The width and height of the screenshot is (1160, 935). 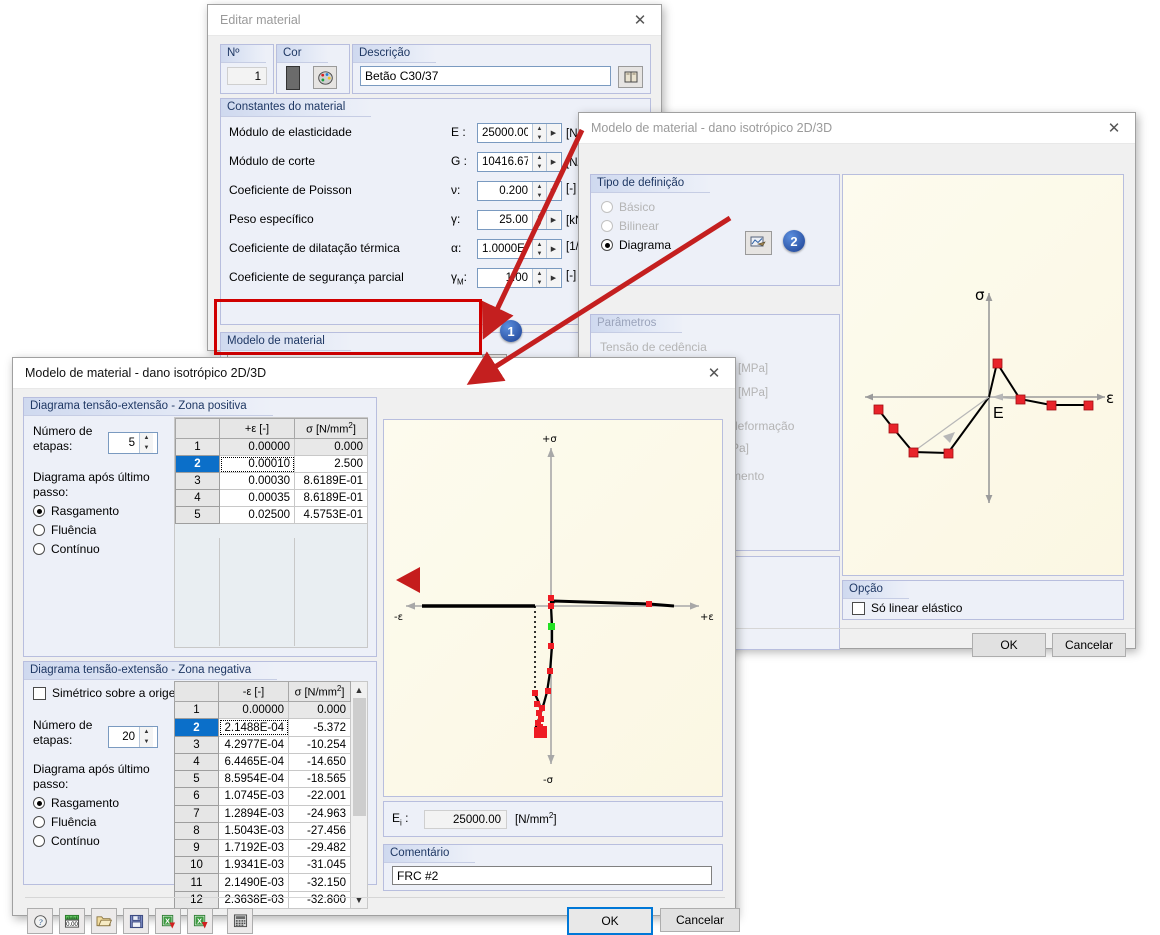 What do you see at coordinates (505, 133) in the screenshot?
I see `modulo-elasticidade-input` at bounding box center [505, 133].